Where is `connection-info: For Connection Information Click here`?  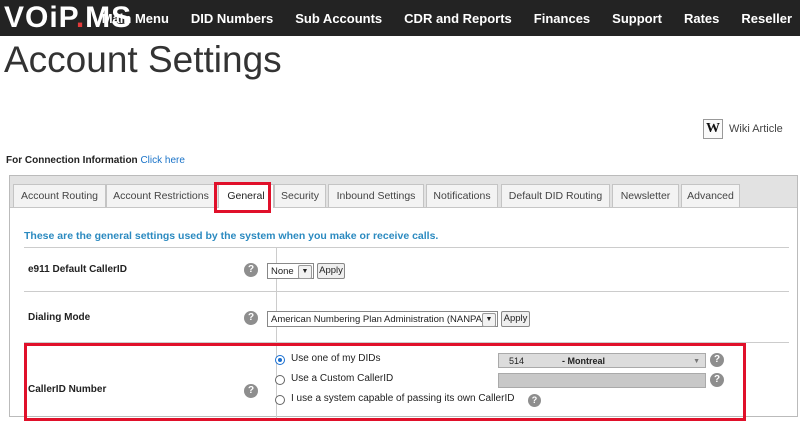 connection-info: For Connection Information Click here is located at coordinates (95, 160).